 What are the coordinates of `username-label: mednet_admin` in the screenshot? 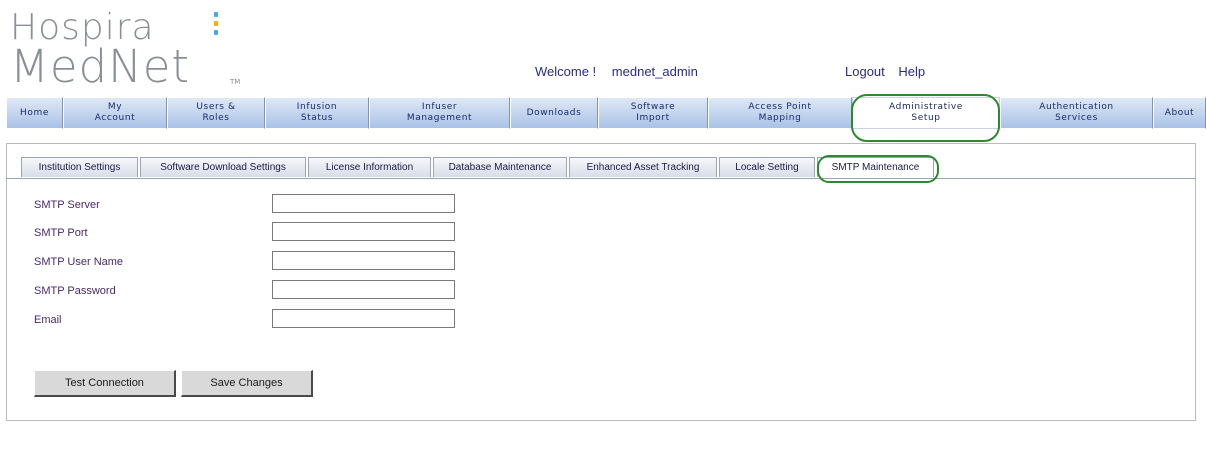 It's located at (654, 71).